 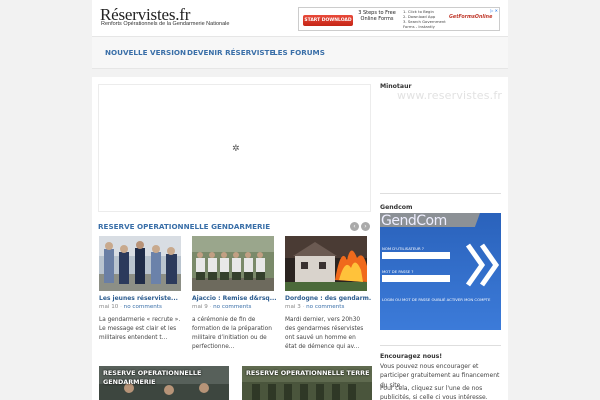 I want to click on post-meta: mai 9 · no comments, so click(x=222, y=307).